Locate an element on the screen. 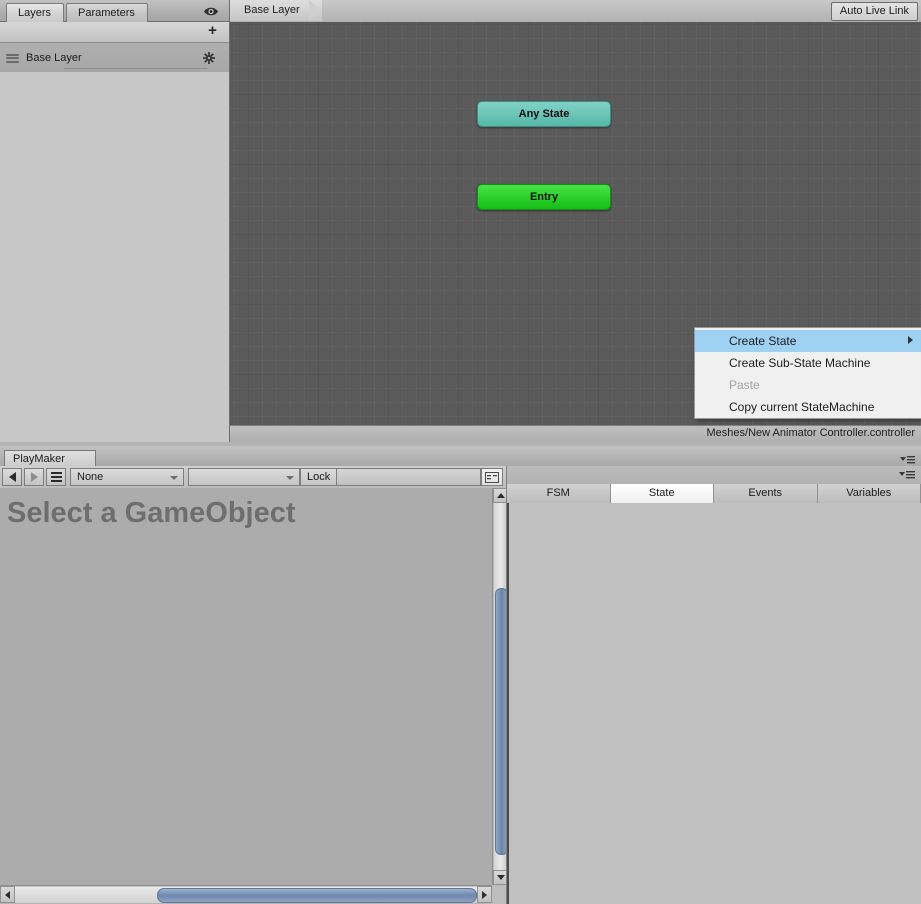 The image size is (921, 904). lock-button: Lock is located at coordinates (319, 477).